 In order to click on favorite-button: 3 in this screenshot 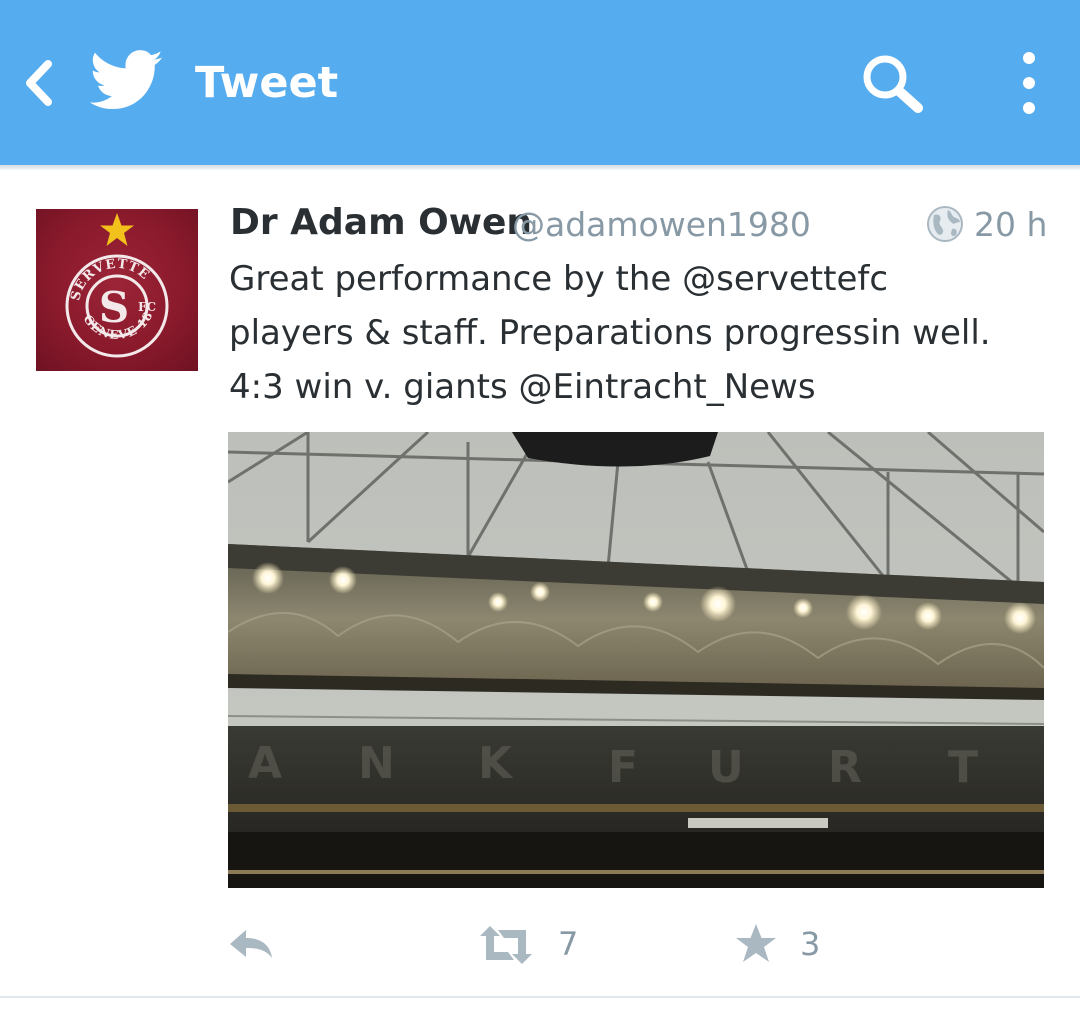, I will do `click(792, 945)`.